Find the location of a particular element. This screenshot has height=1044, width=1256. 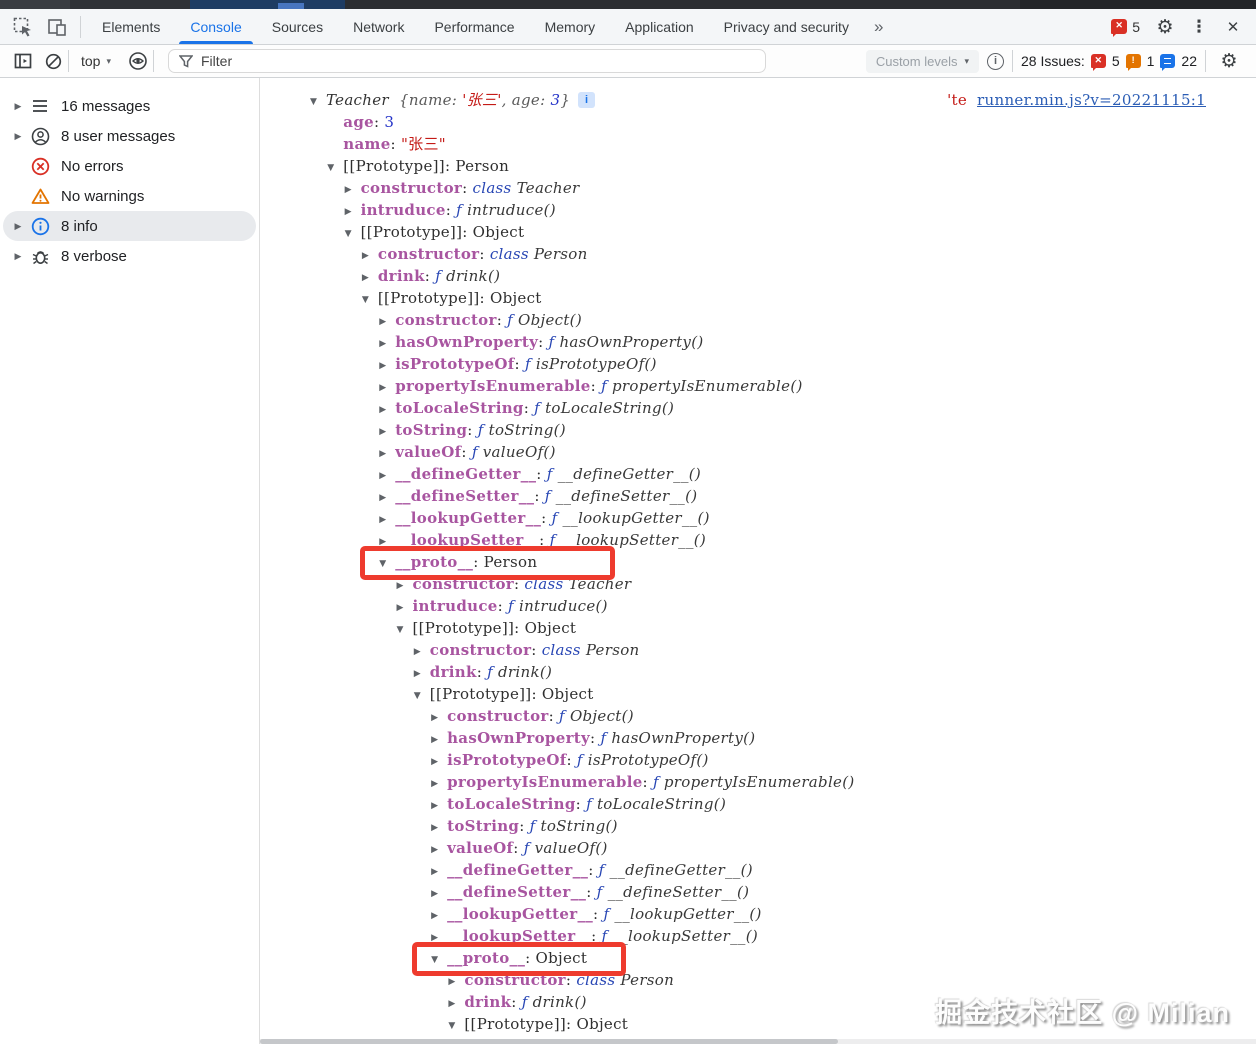

list-icon is located at coordinates (40, 106).